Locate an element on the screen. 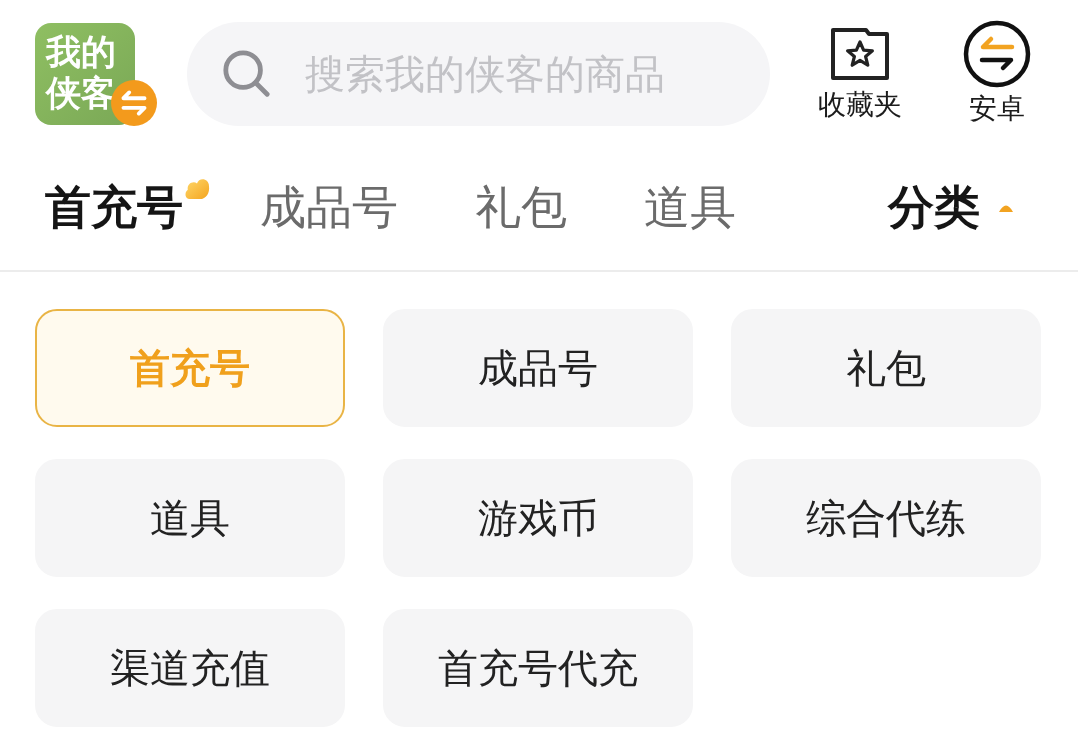 This screenshot has height=729, width=1078. category-tab: 成品号 is located at coordinates (329, 207).